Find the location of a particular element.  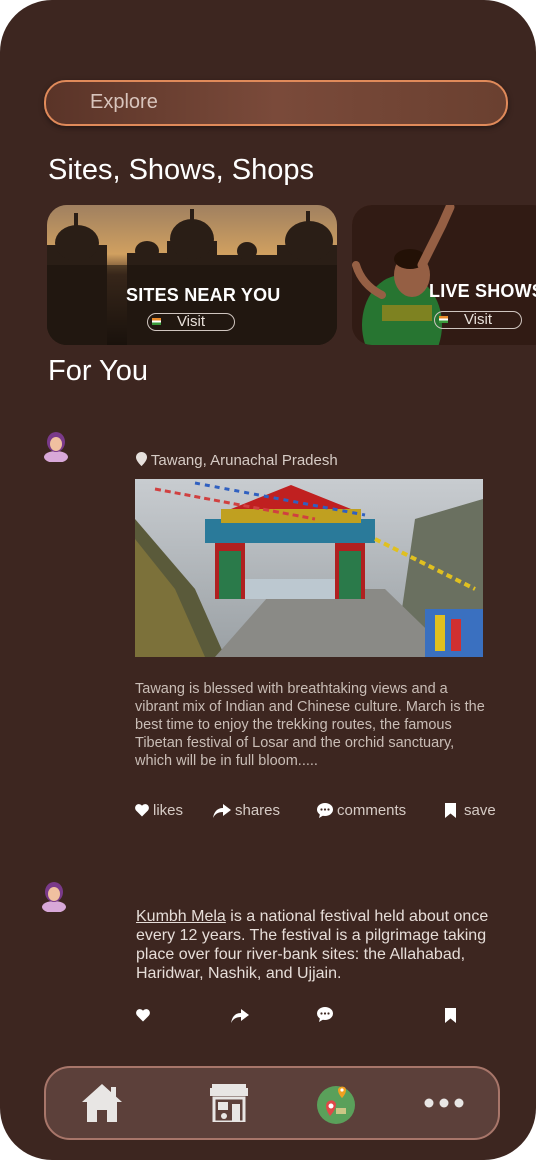

visit-button-sites: Visit is located at coordinates (191, 322).